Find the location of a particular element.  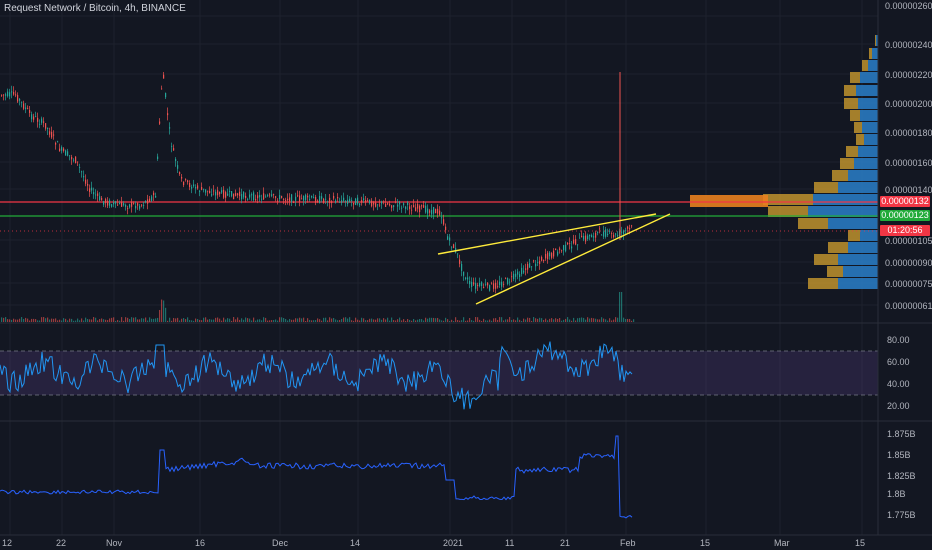

time-label: Mar is located at coordinates (782, 543).